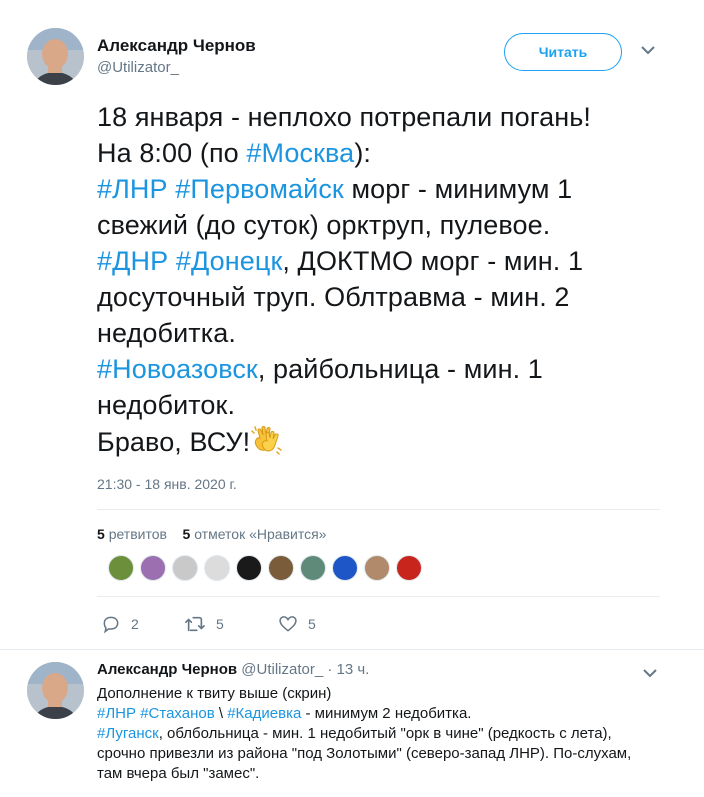 The height and width of the screenshot is (797, 704). Describe the element at coordinates (563, 52) in the screenshot. I see `follow-button: Читать` at that location.